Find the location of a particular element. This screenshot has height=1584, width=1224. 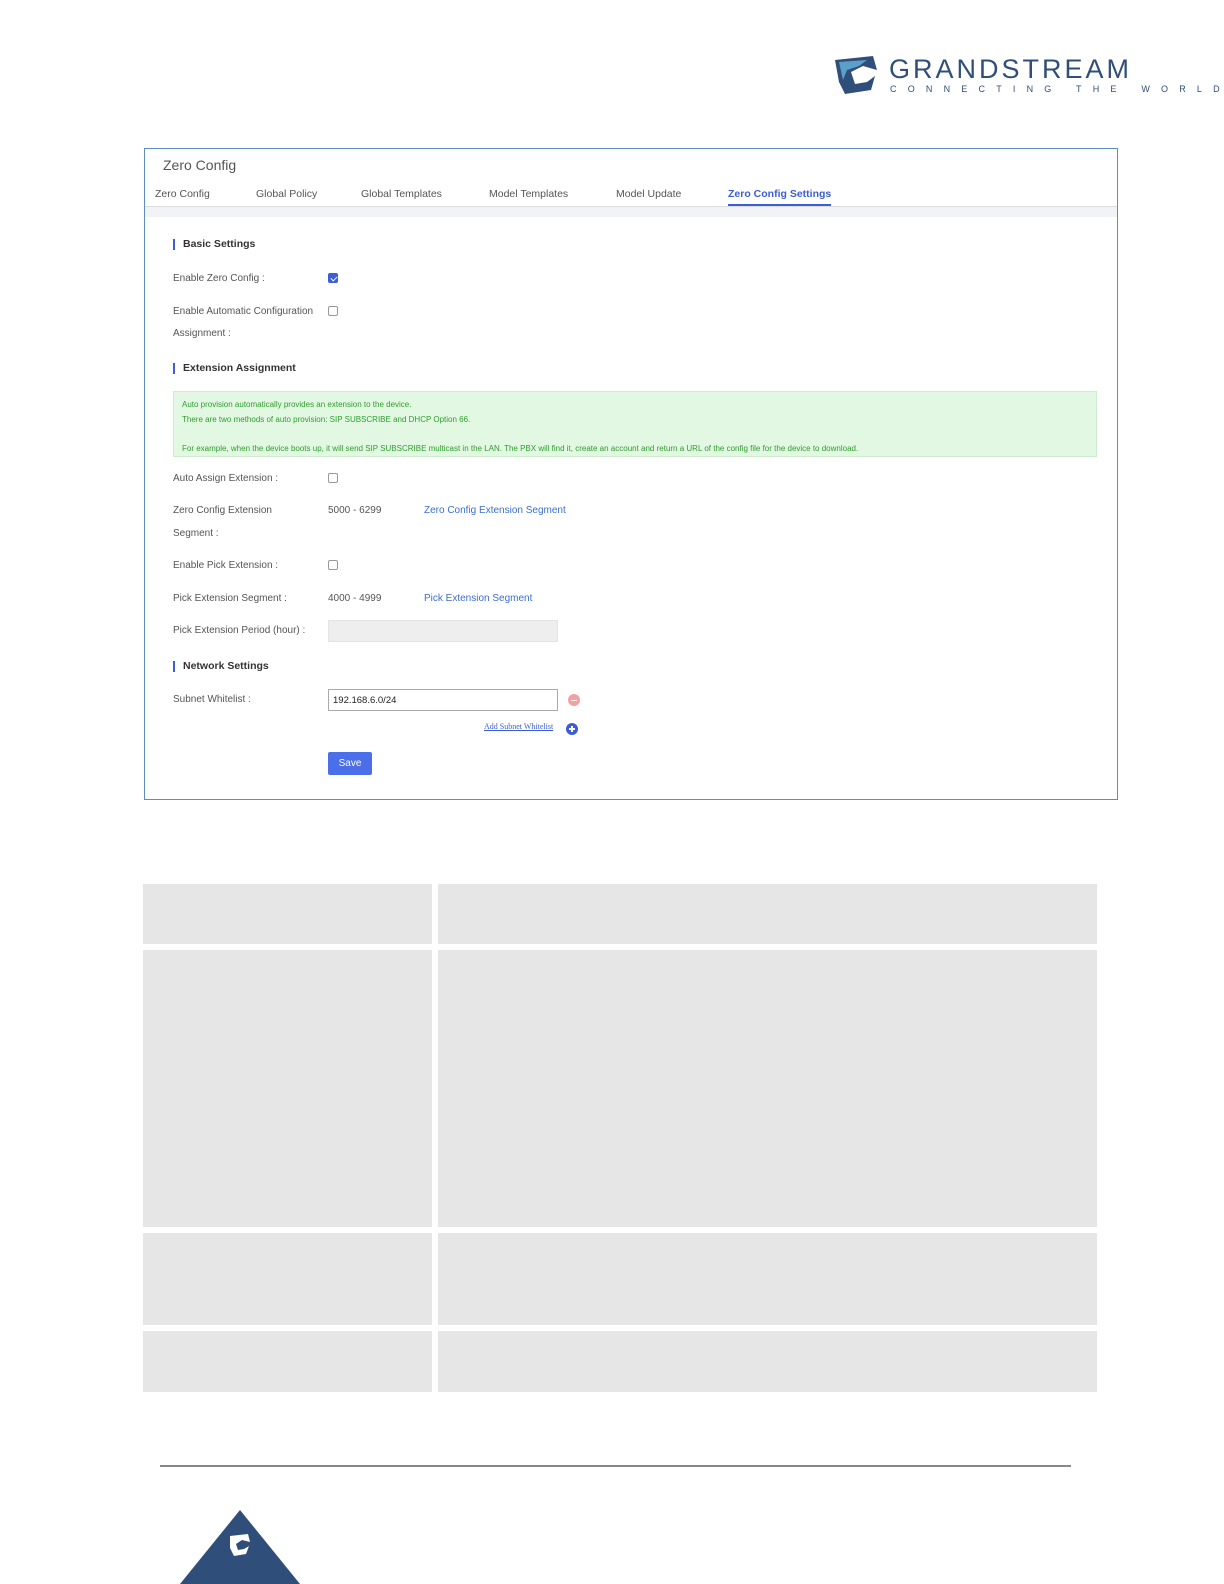

enable-auto-config-label-cont: Assignment : is located at coordinates (202, 333).